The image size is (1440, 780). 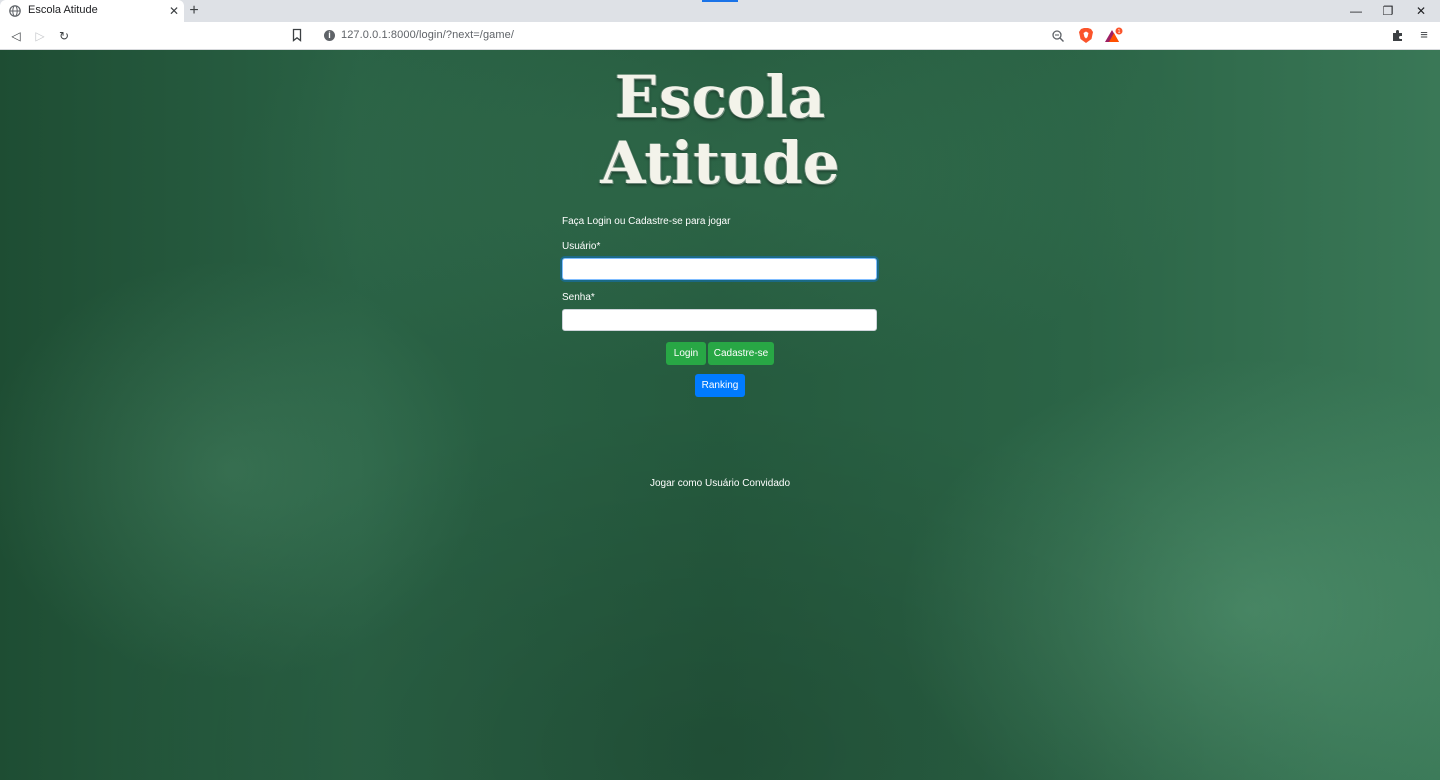 What do you see at coordinates (1119, 32) in the screenshot?
I see `svg-text: 1` at bounding box center [1119, 32].